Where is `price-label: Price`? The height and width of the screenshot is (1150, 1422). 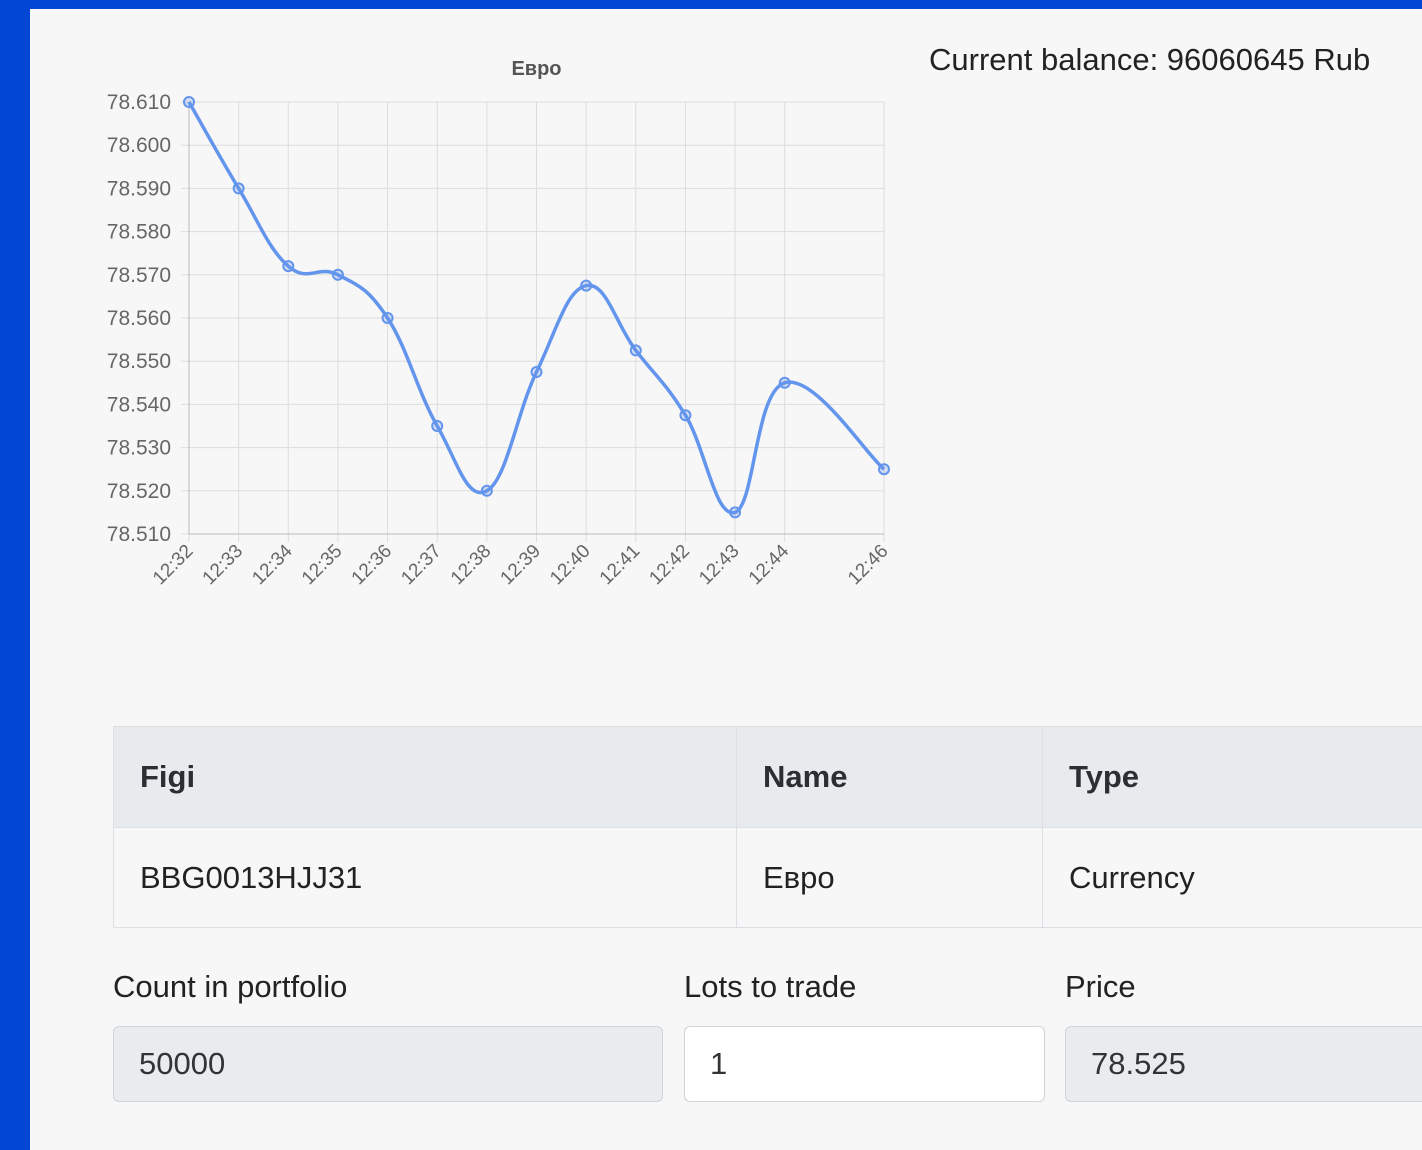
price-label: Price is located at coordinates (1100, 986).